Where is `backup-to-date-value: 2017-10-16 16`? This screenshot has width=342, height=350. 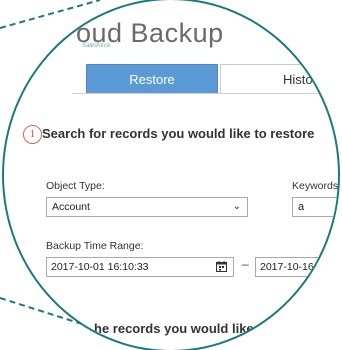 backup-to-date-value: 2017-10-16 16 is located at coordinates (294, 267).